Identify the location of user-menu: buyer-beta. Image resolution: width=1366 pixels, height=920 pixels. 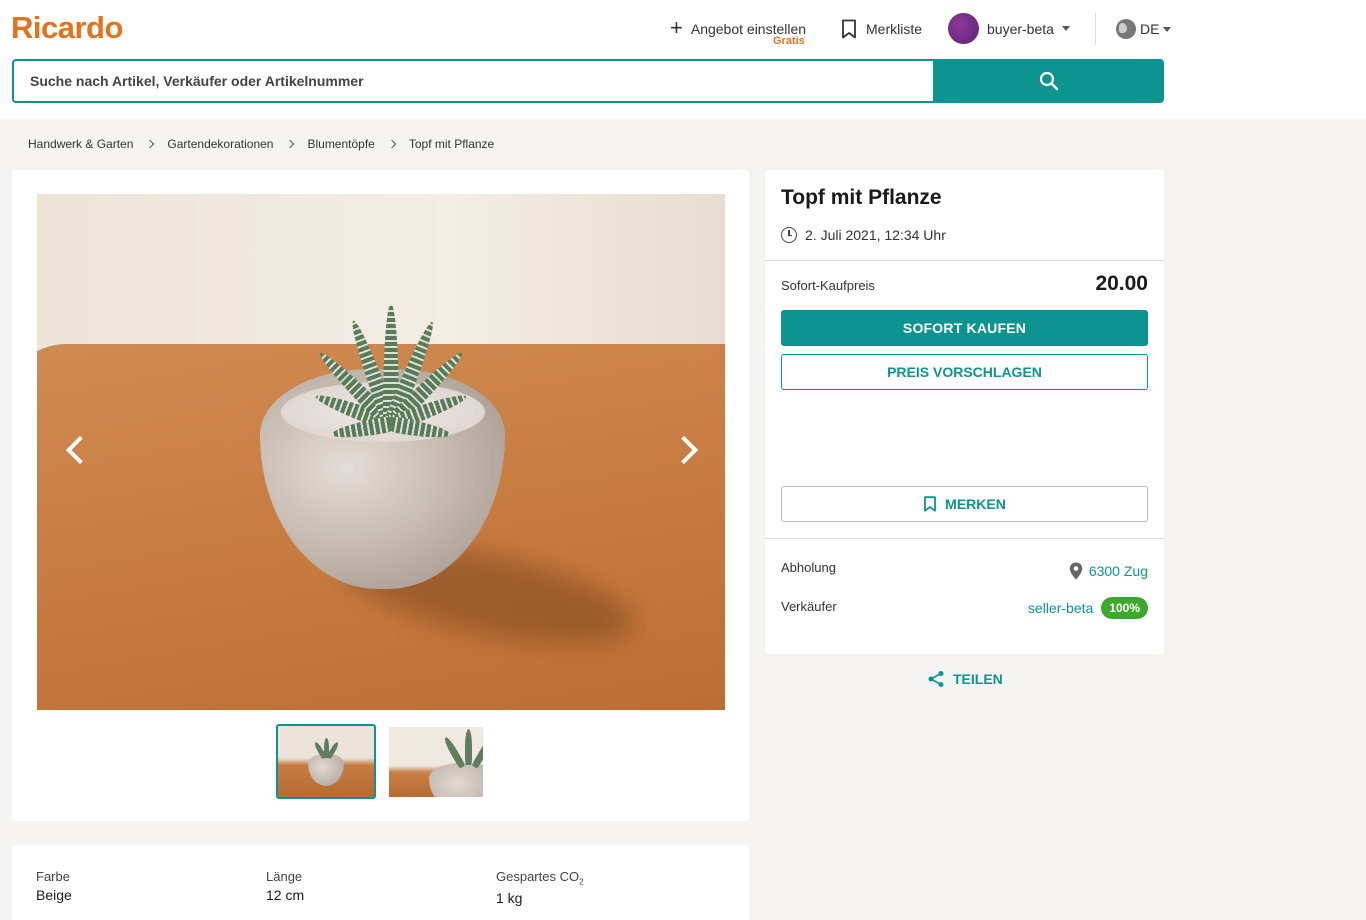
(1009, 28).